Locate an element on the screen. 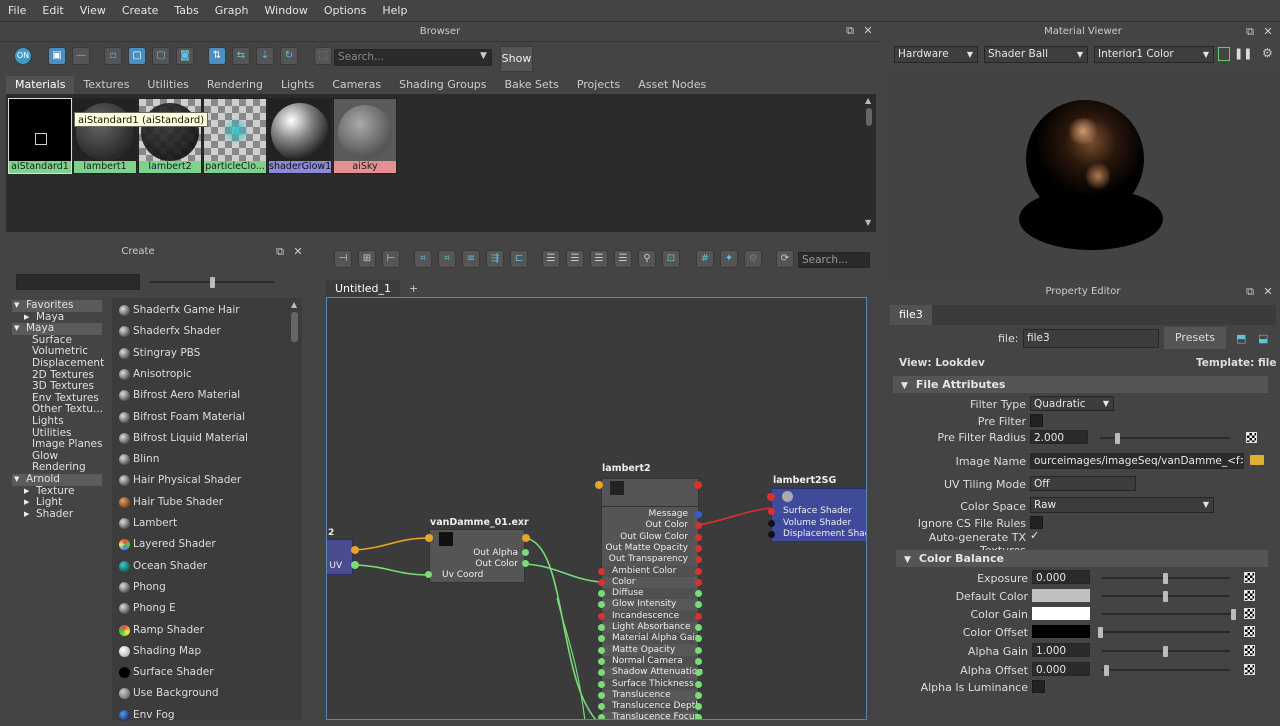 The image size is (1280, 726). tab-utilities: Utilities is located at coordinates (167, 85).